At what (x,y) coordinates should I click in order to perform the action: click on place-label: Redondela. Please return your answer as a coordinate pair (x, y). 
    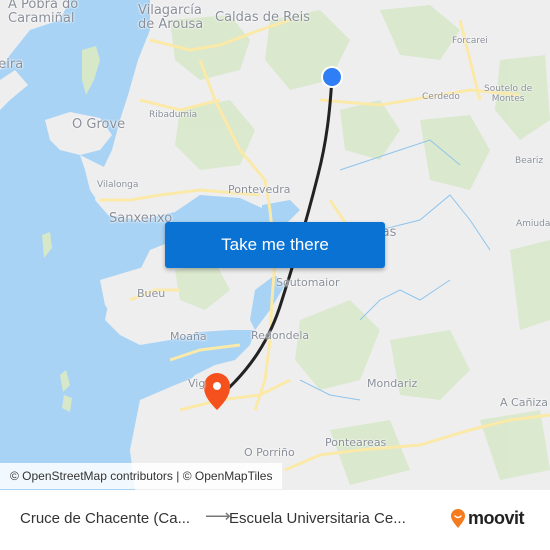
    Looking at the image, I should click on (280, 335).